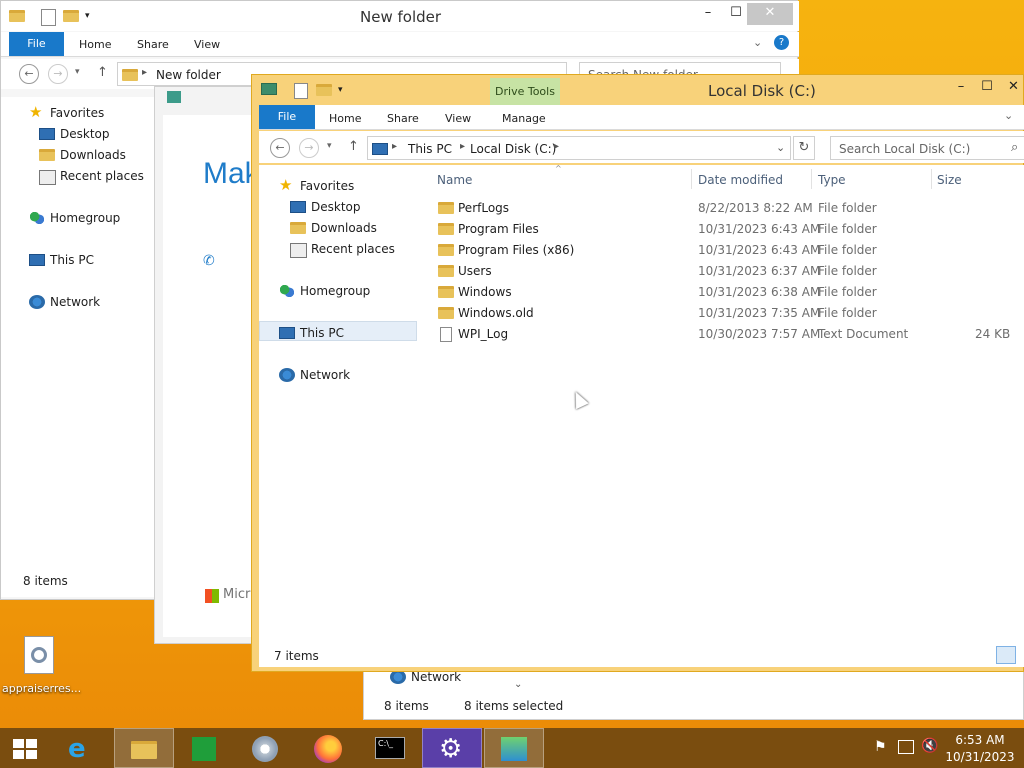 The height and width of the screenshot is (768, 1024). What do you see at coordinates (804, 148) in the screenshot?
I see `refresh-button: ↻` at bounding box center [804, 148].